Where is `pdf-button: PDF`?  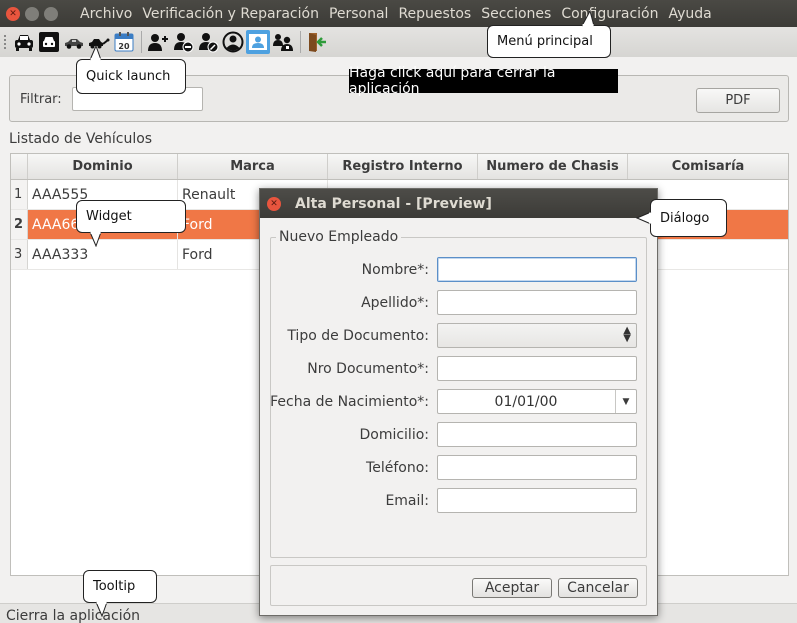 pdf-button: PDF is located at coordinates (738, 100).